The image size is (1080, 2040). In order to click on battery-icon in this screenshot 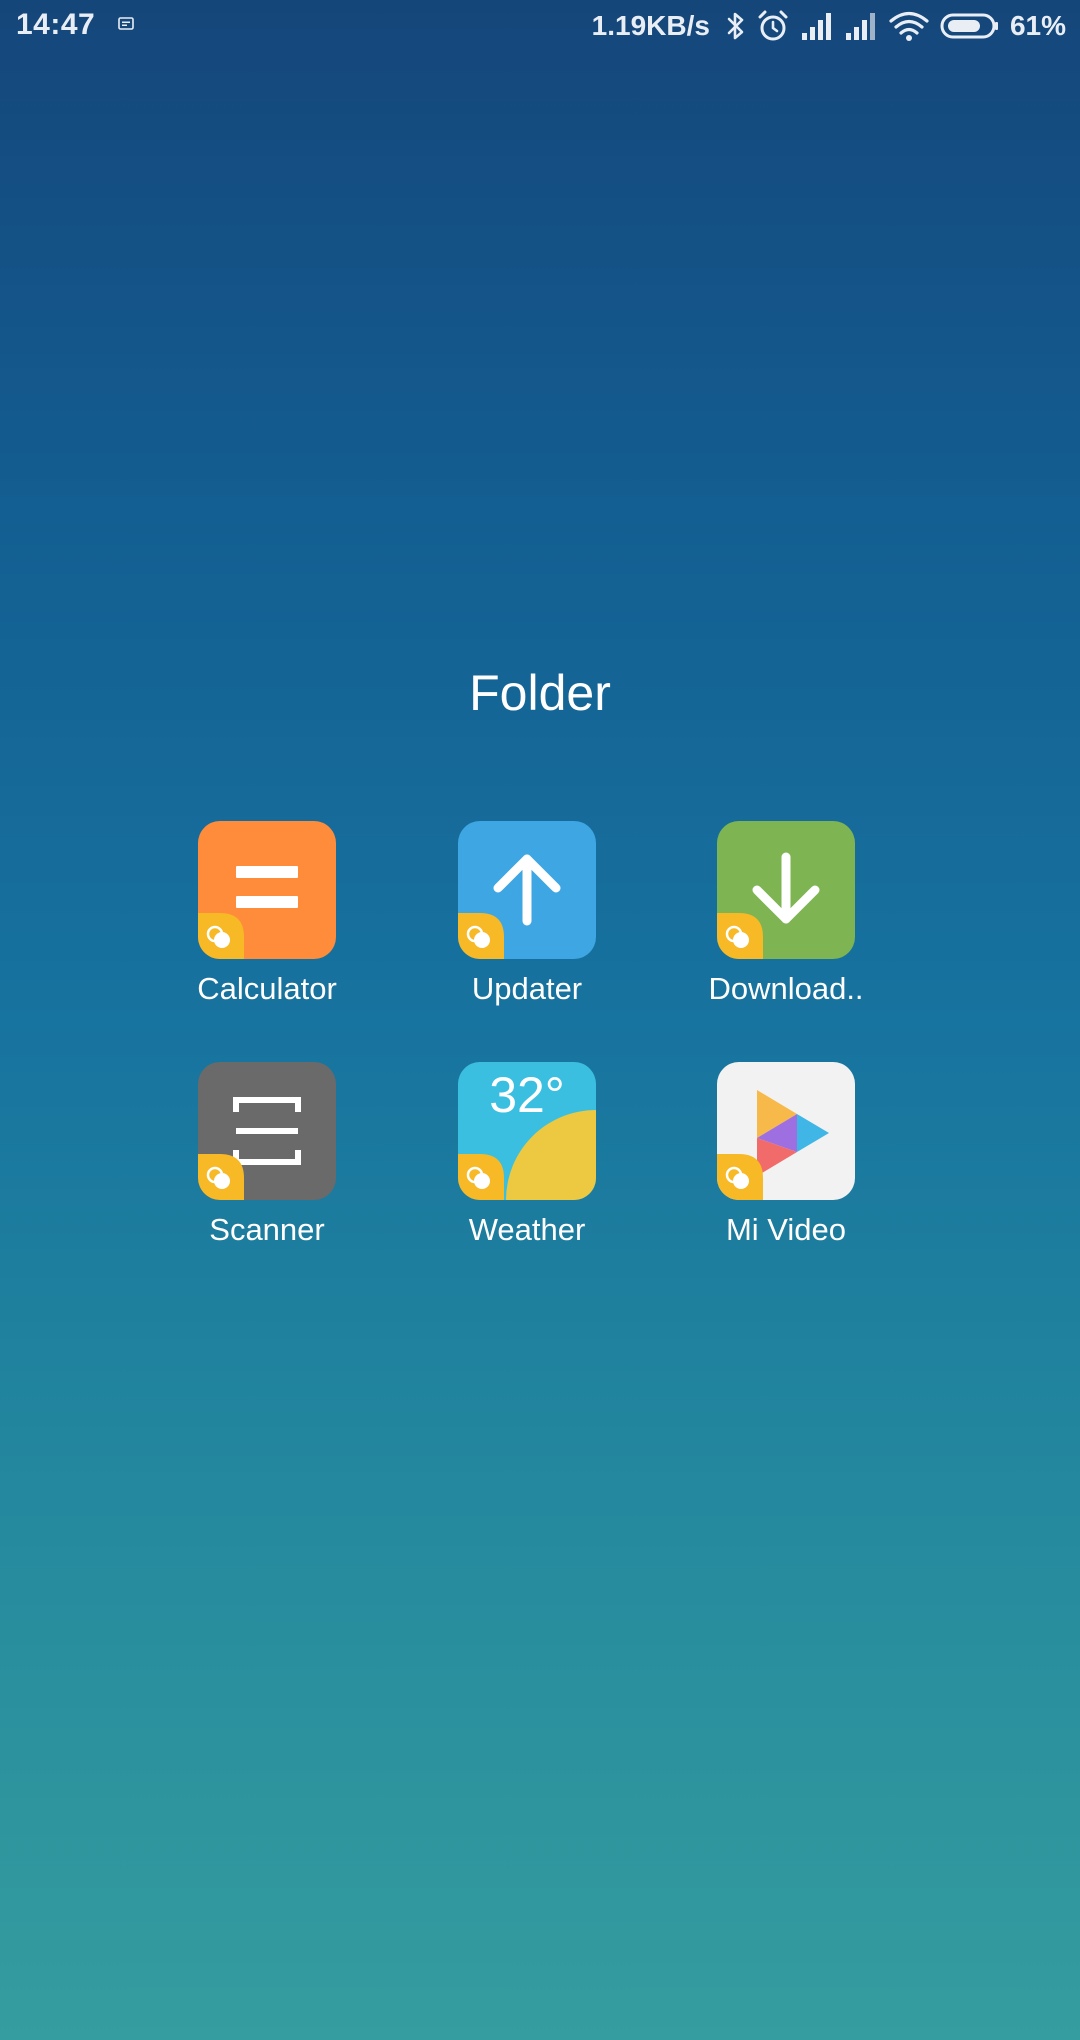, I will do `click(969, 26)`.